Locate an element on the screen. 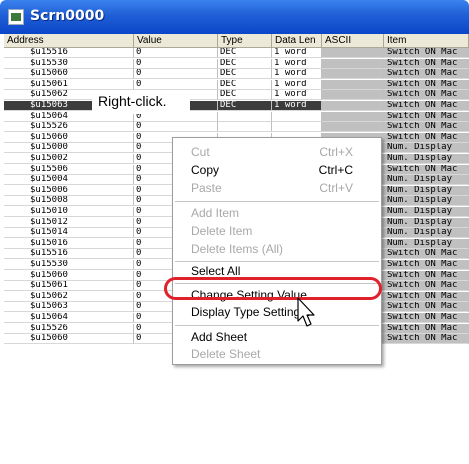 The image size is (469, 464). cell-type is located at coordinates (245, 116).